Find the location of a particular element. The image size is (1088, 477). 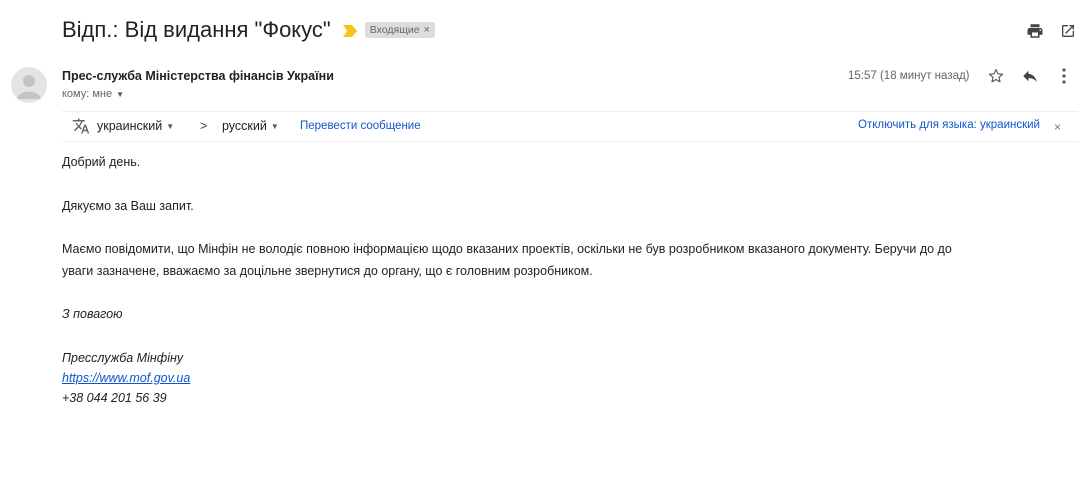

signature-website-link: https://www.mof.gov.ua is located at coordinates (126, 378).